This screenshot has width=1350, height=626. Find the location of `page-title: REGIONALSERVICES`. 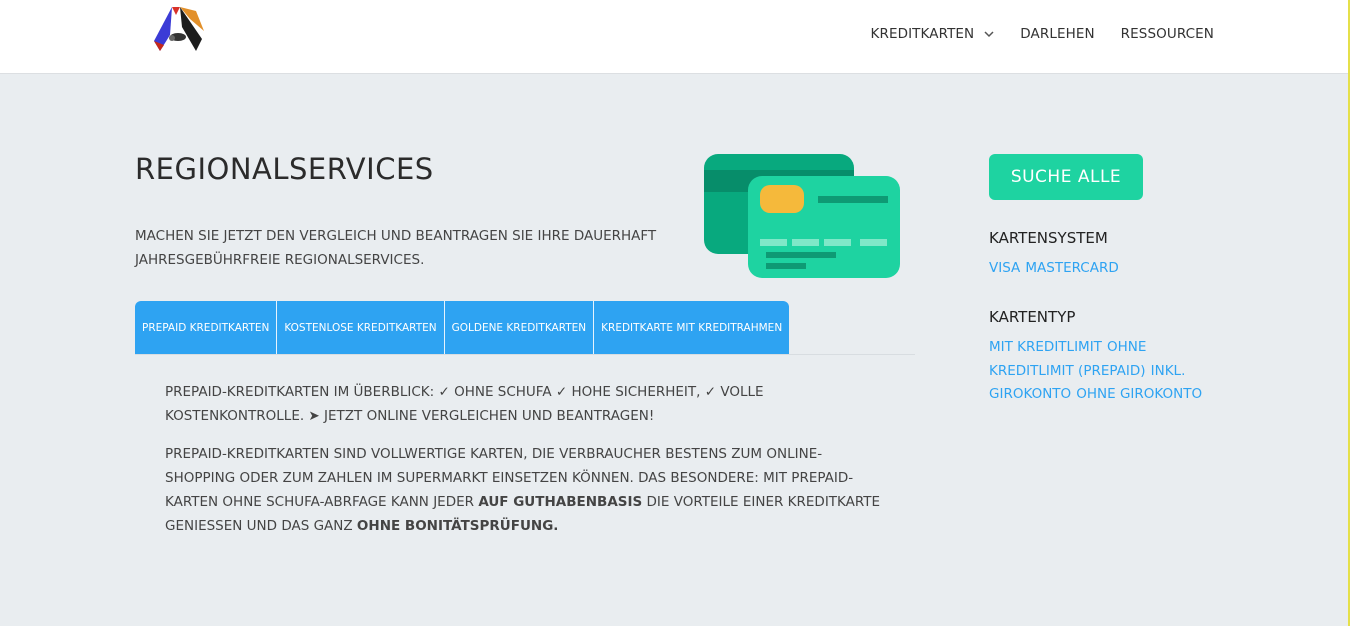

page-title: REGIONALSERVICES is located at coordinates (284, 169).